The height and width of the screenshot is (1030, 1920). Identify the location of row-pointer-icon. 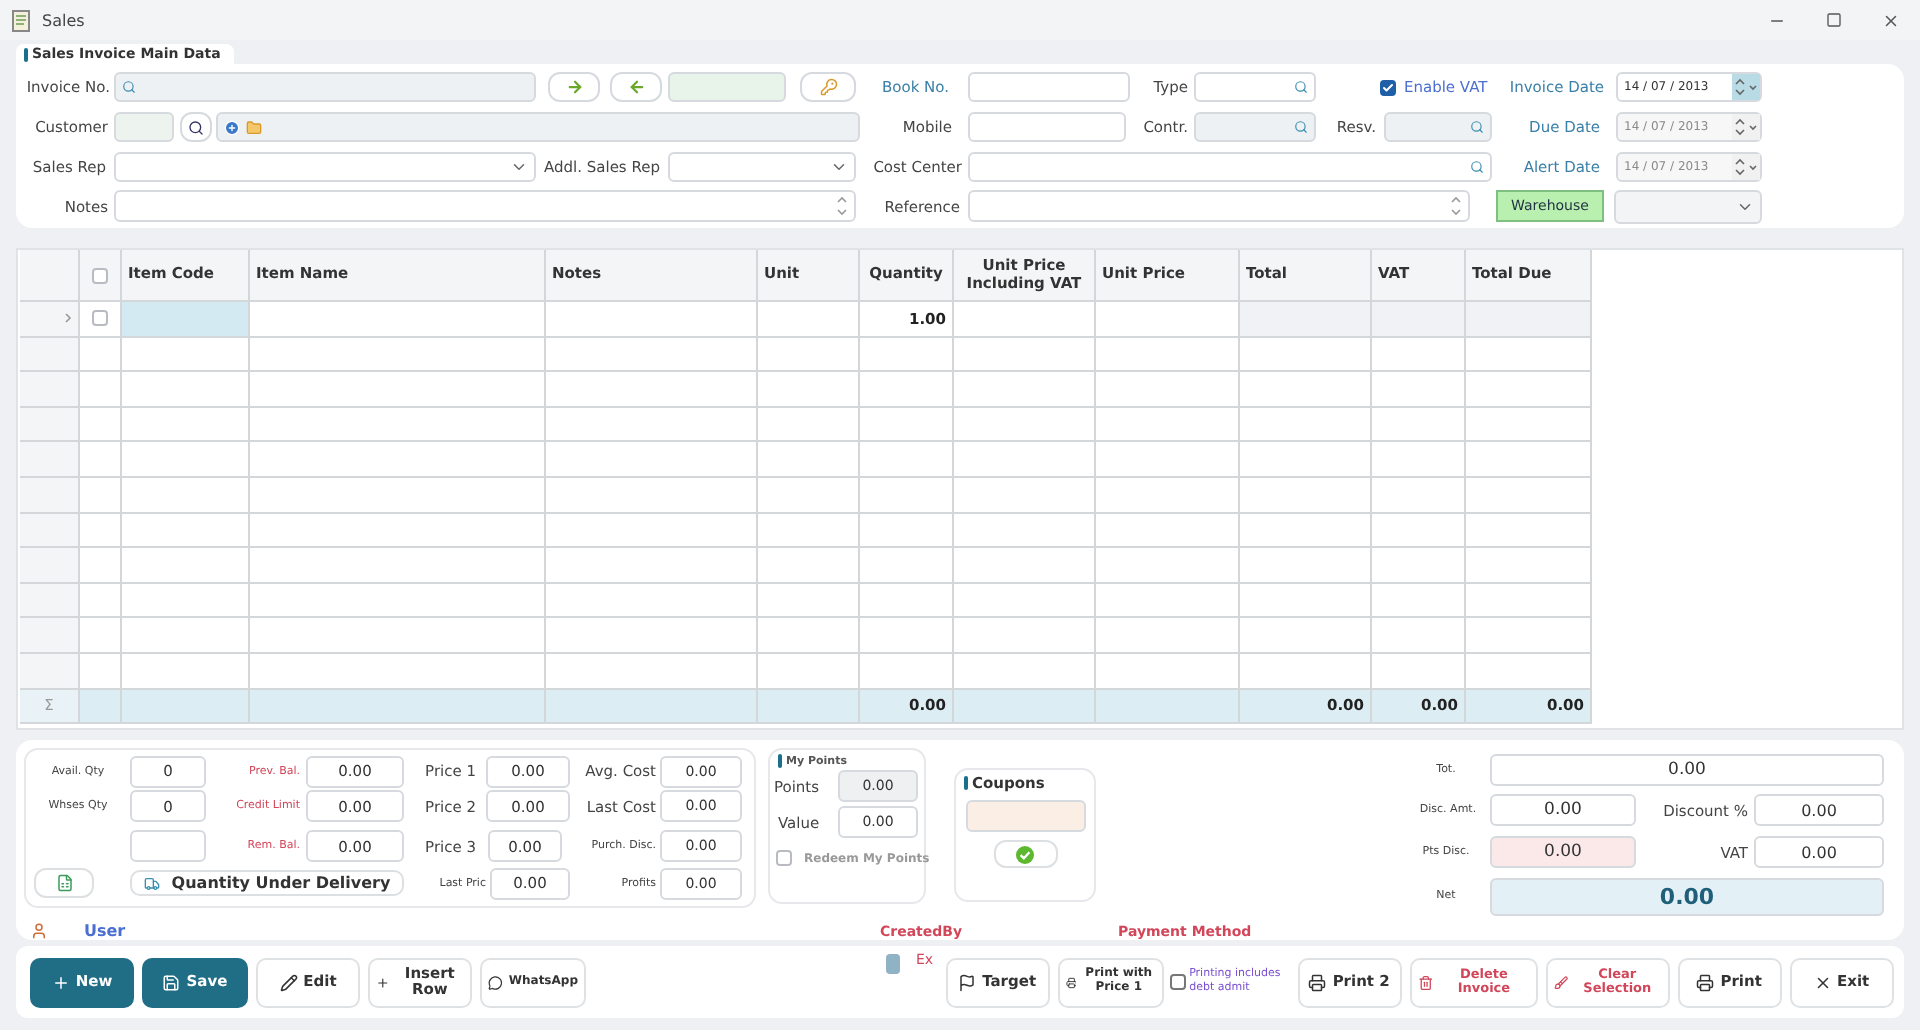
(68, 318).